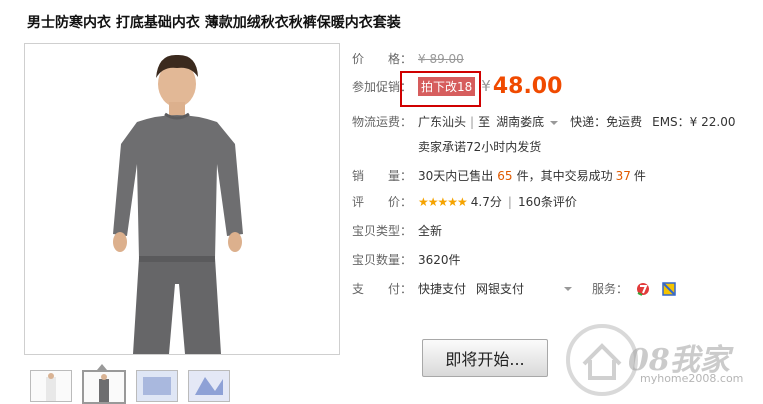 Image resolution: width=763 pixels, height=404 pixels. Describe the element at coordinates (520, 122) in the screenshot. I see `shipping-destination: 湖南娄底` at that location.